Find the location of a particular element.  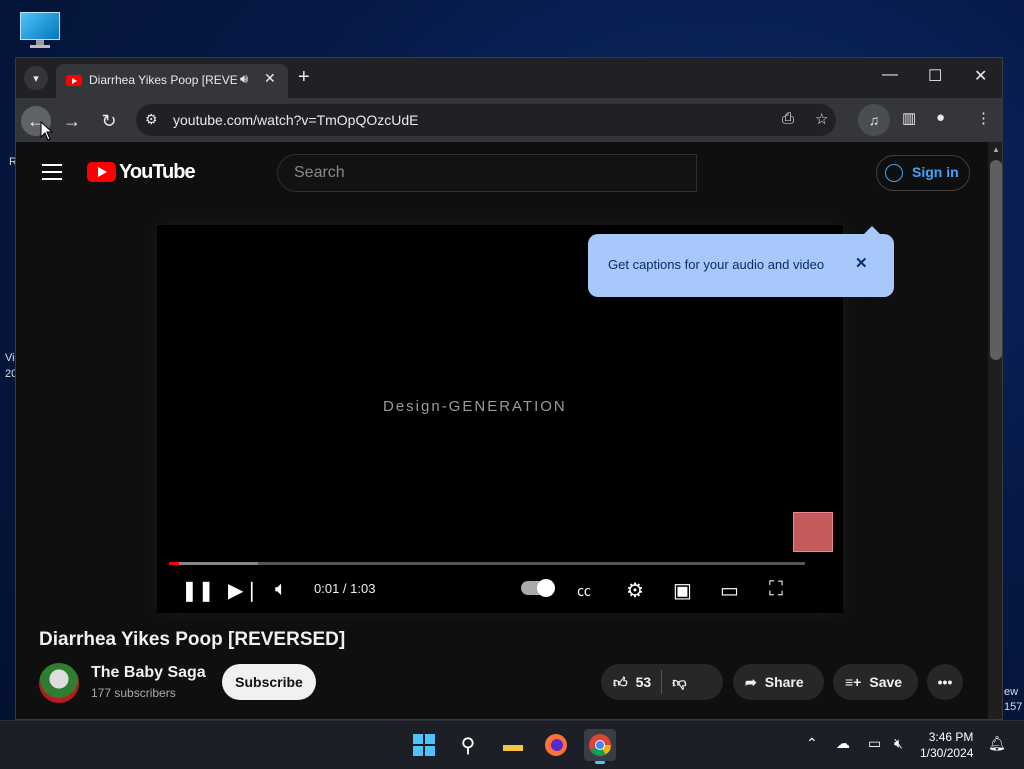

time-display: 0:01 / 1:03 is located at coordinates (345, 588).